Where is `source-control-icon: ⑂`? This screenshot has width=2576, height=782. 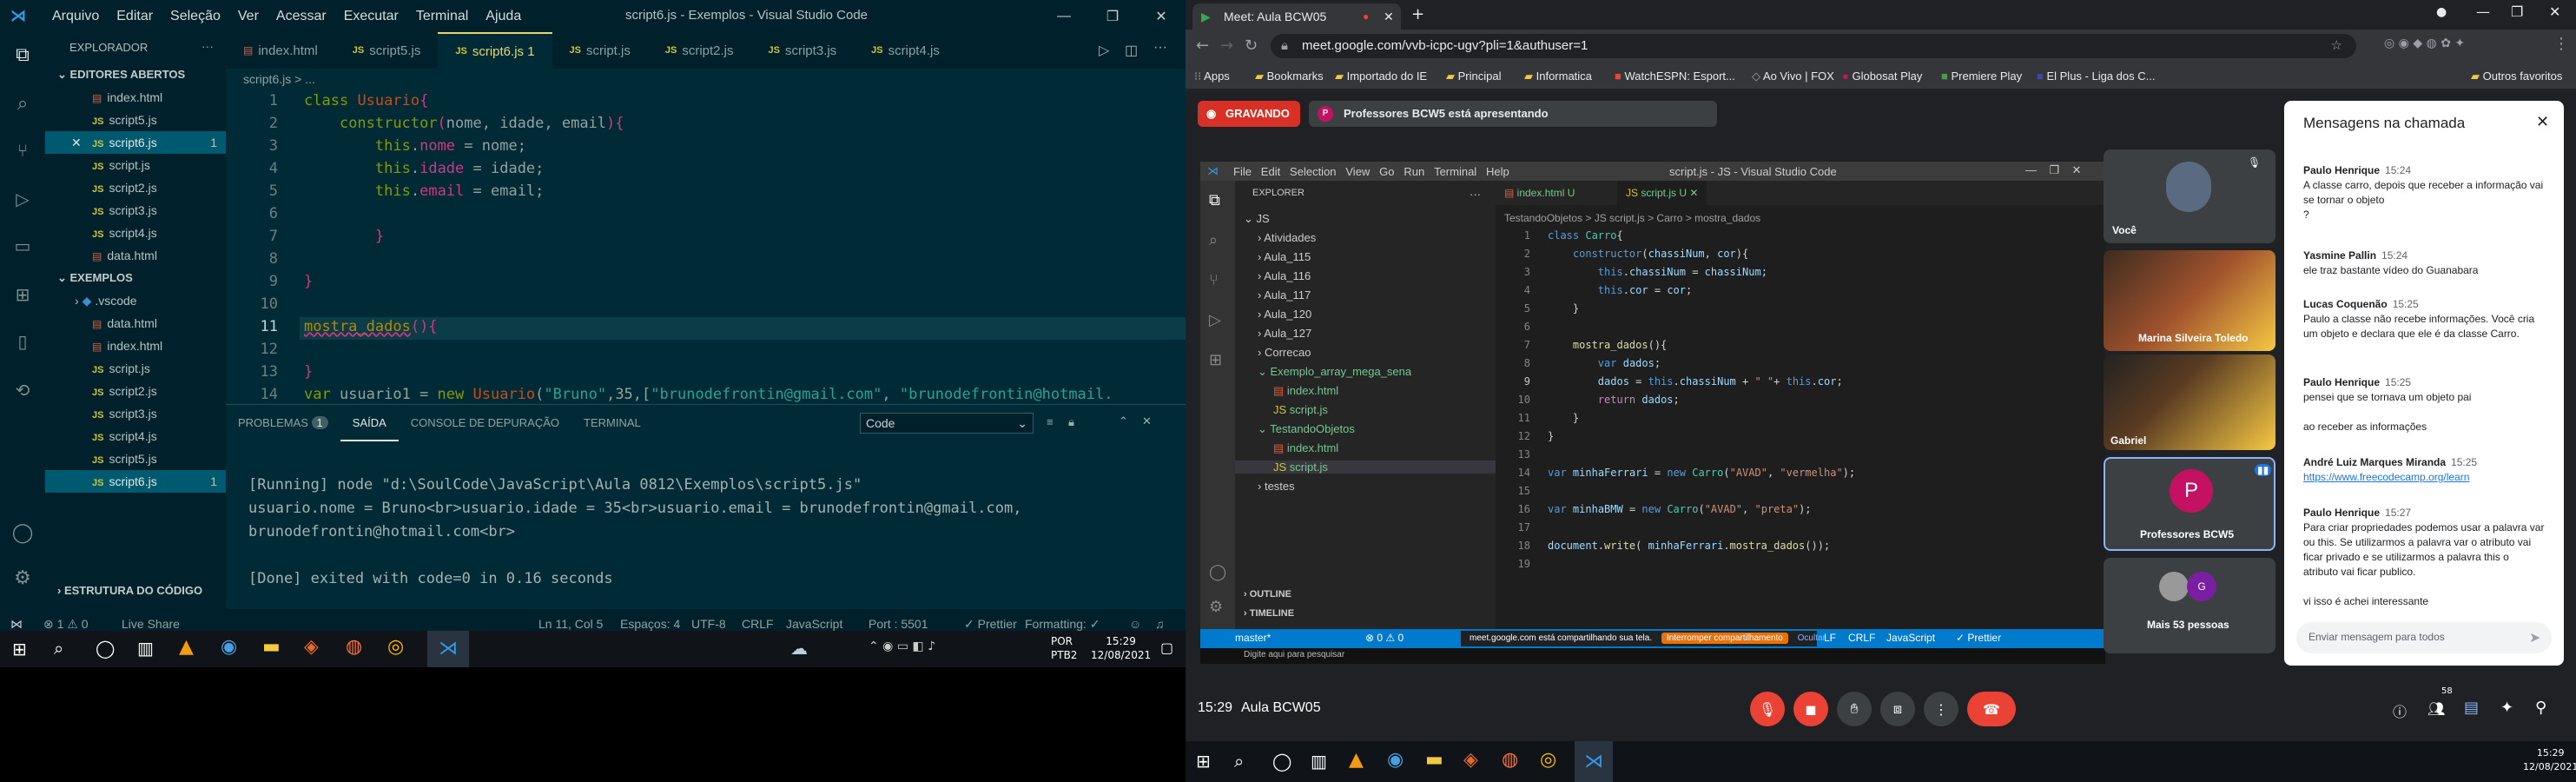 source-control-icon: ⑂ is located at coordinates (22, 150).